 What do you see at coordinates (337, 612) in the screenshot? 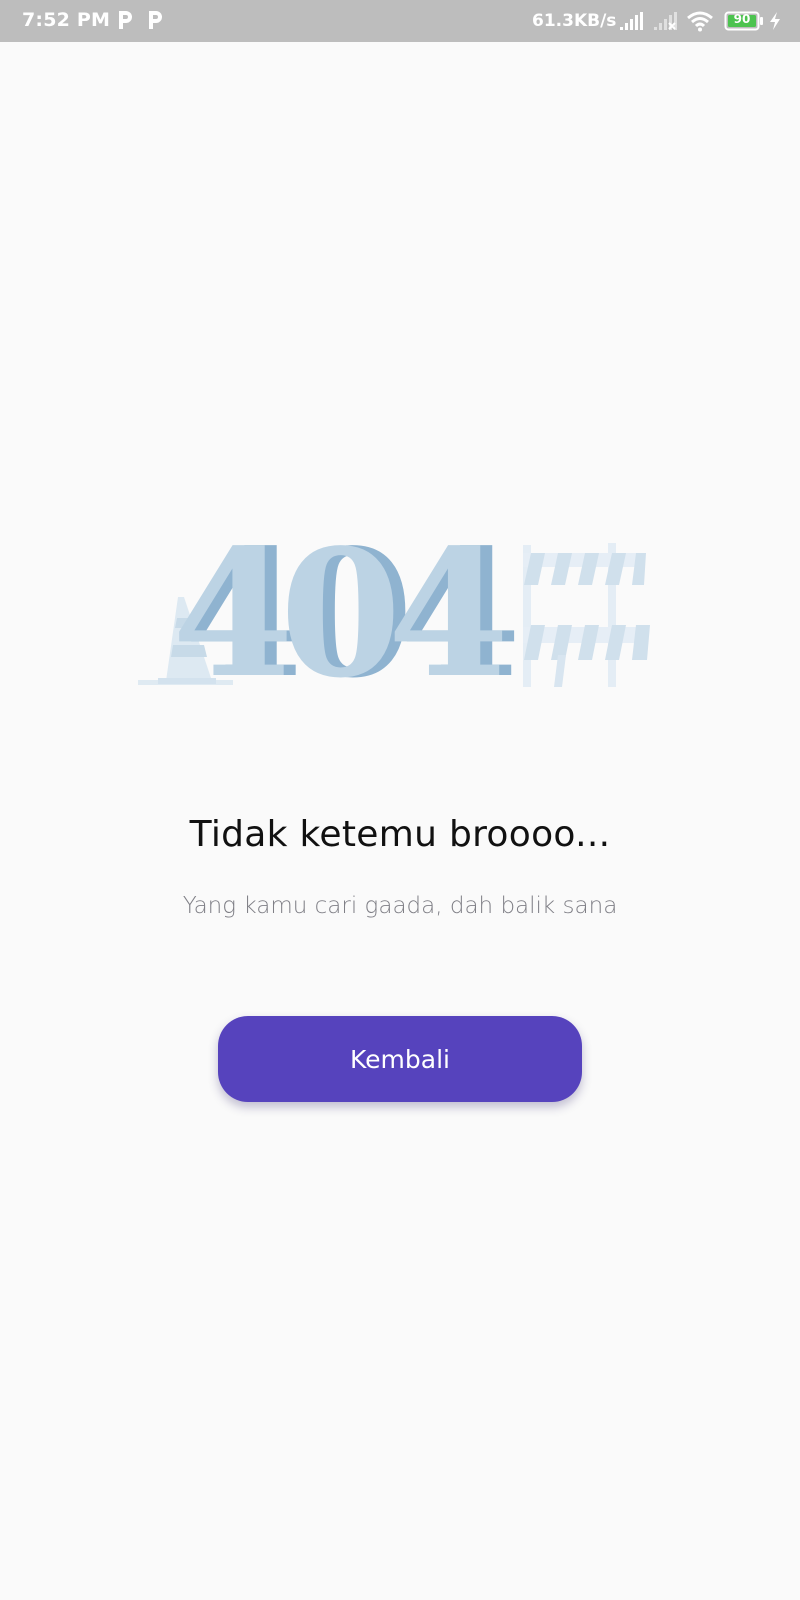
I see `404-code: 404` at bounding box center [337, 612].